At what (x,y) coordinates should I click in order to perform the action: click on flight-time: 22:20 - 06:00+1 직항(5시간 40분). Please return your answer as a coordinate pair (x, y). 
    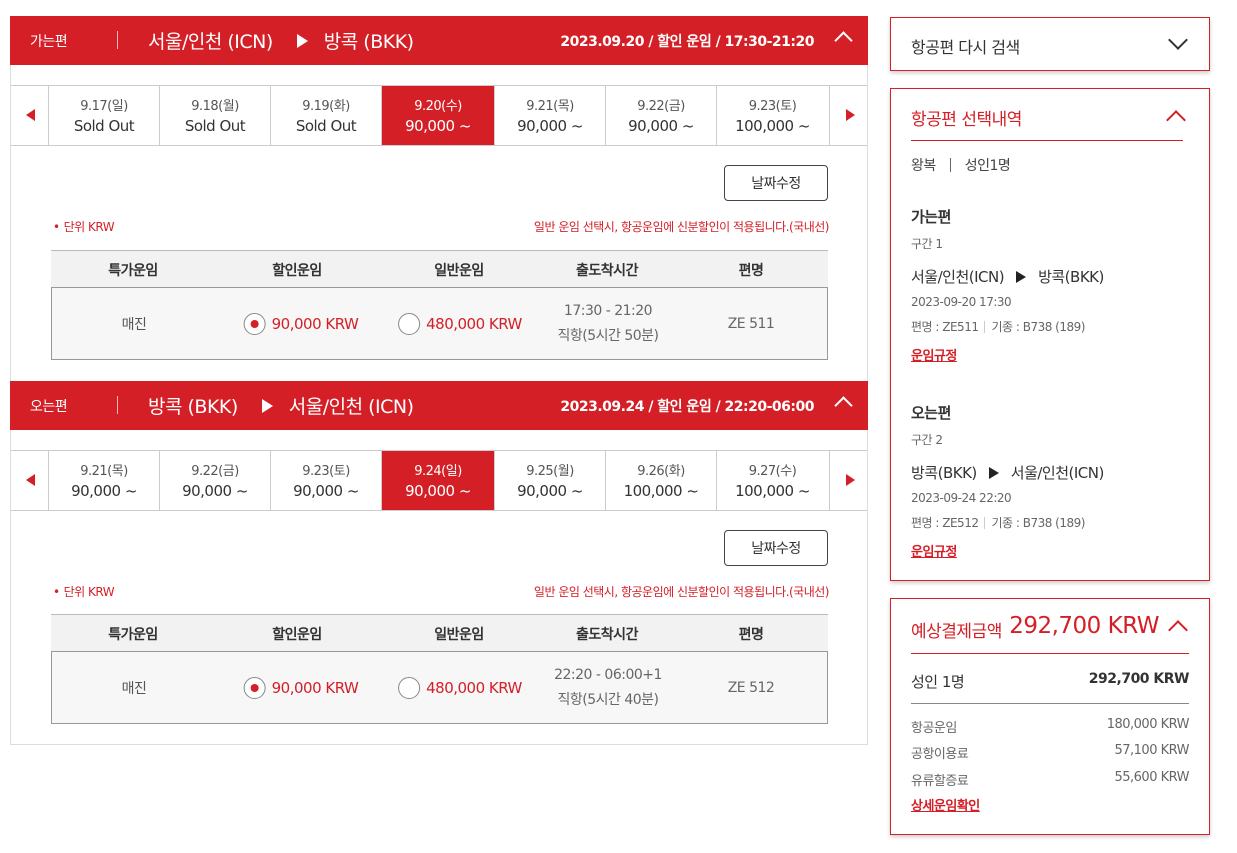
    Looking at the image, I should click on (608, 687).